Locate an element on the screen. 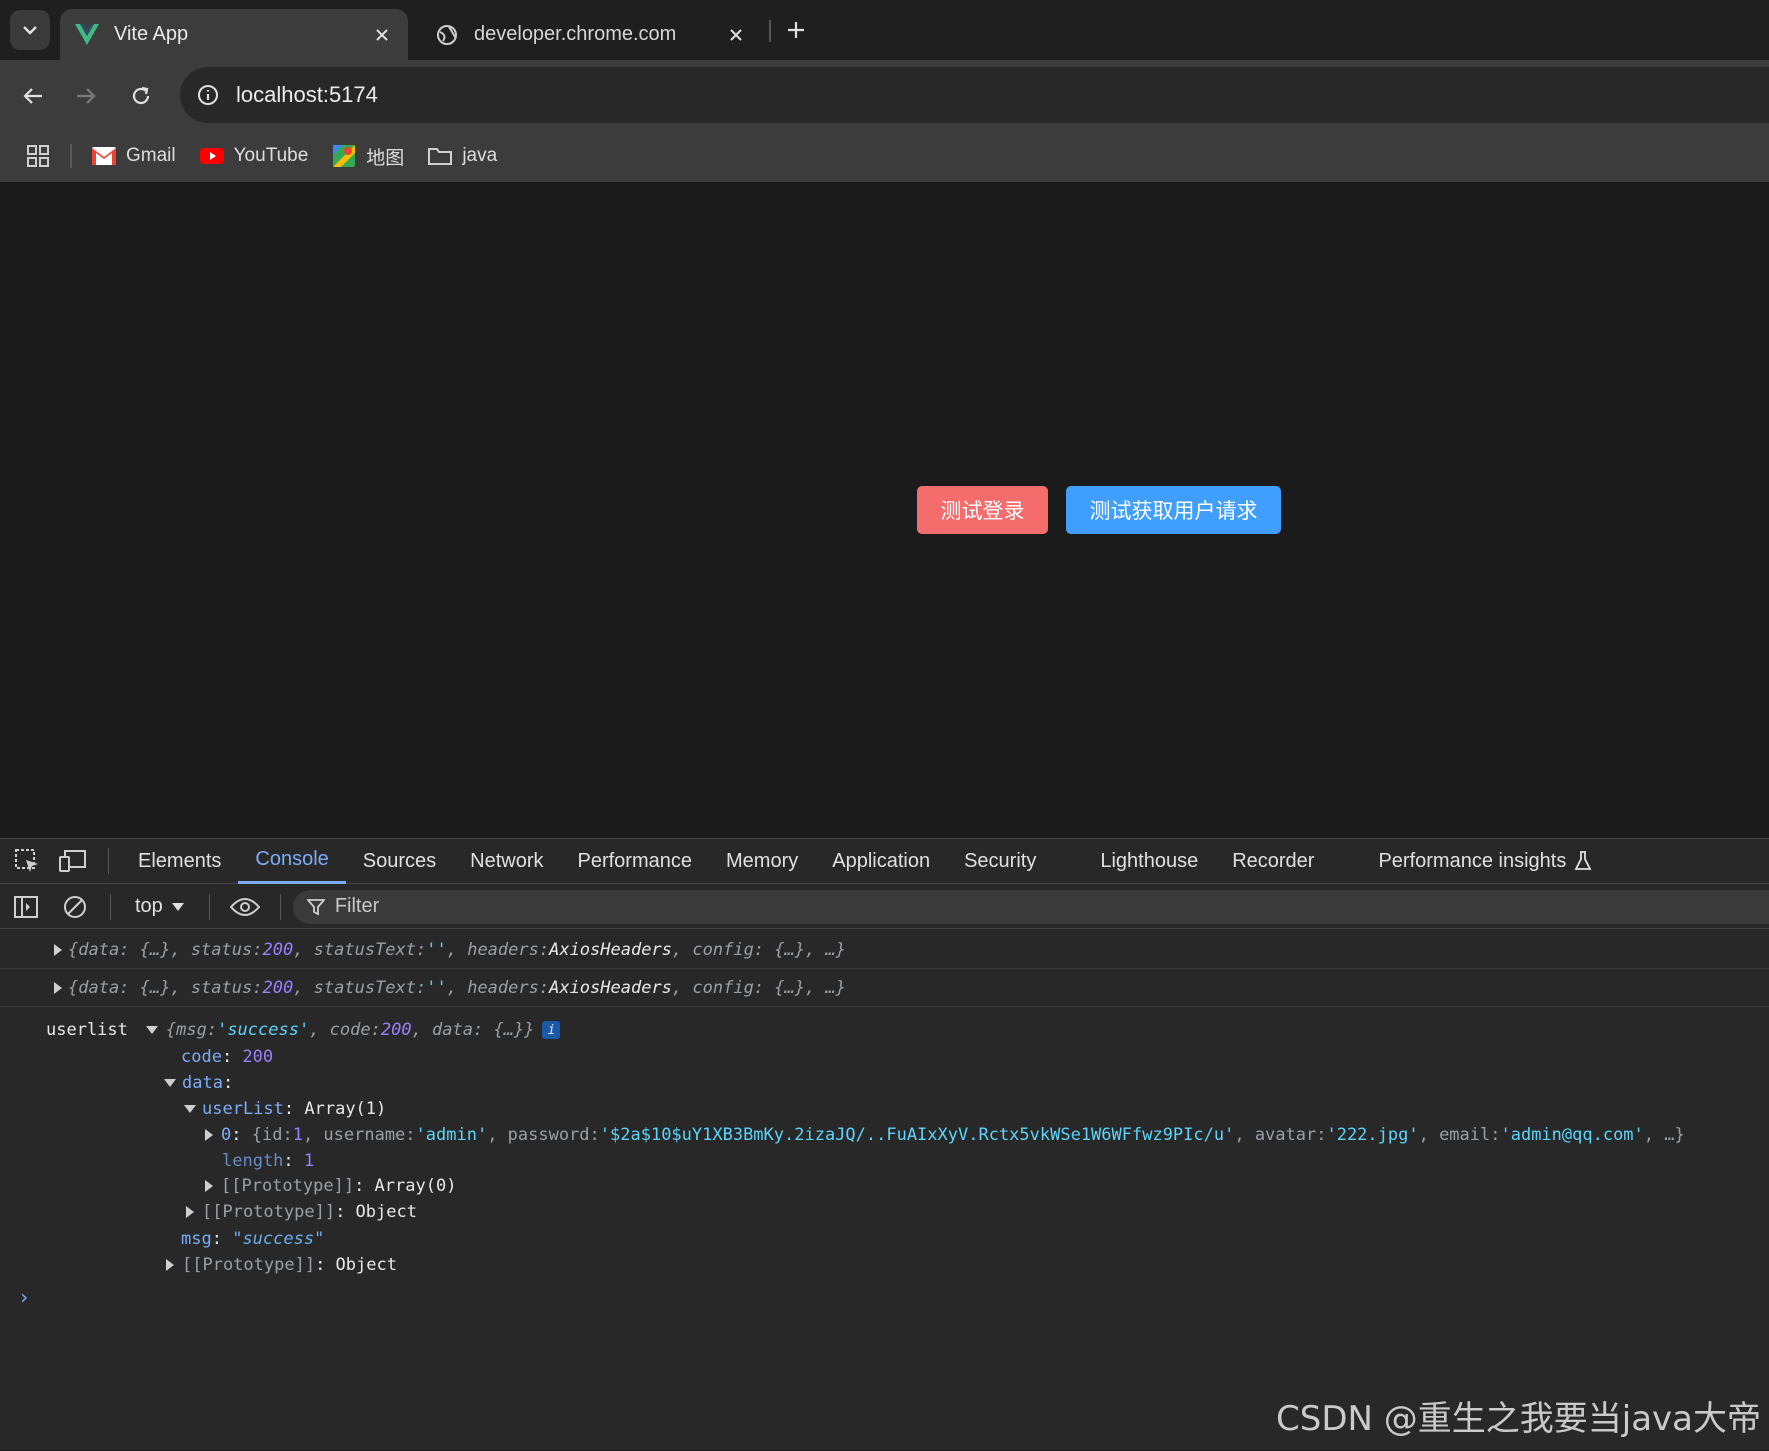 The width and height of the screenshot is (1769, 1451). context-select: top is located at coordinates (160, 906).